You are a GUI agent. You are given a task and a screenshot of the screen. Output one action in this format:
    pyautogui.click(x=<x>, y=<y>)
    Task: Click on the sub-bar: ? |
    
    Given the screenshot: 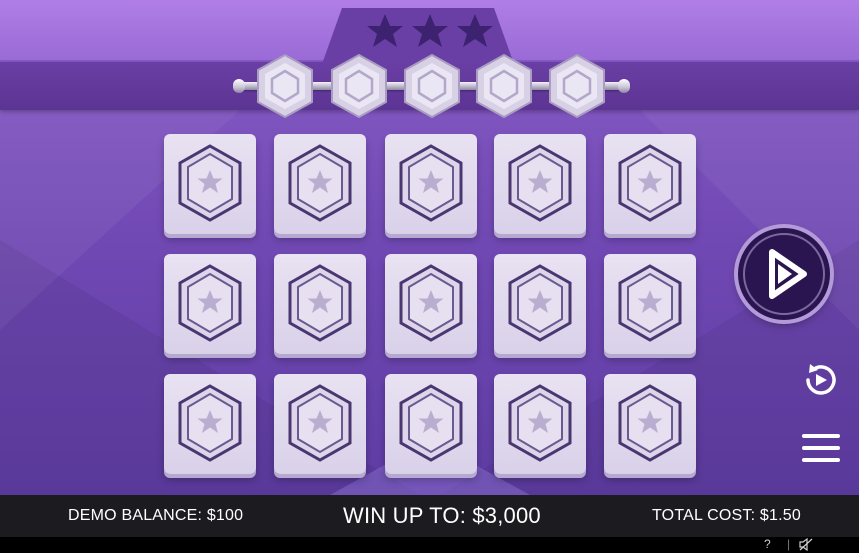 What is the action you would take?
    pyautogui.click(x=429, y=545)
    